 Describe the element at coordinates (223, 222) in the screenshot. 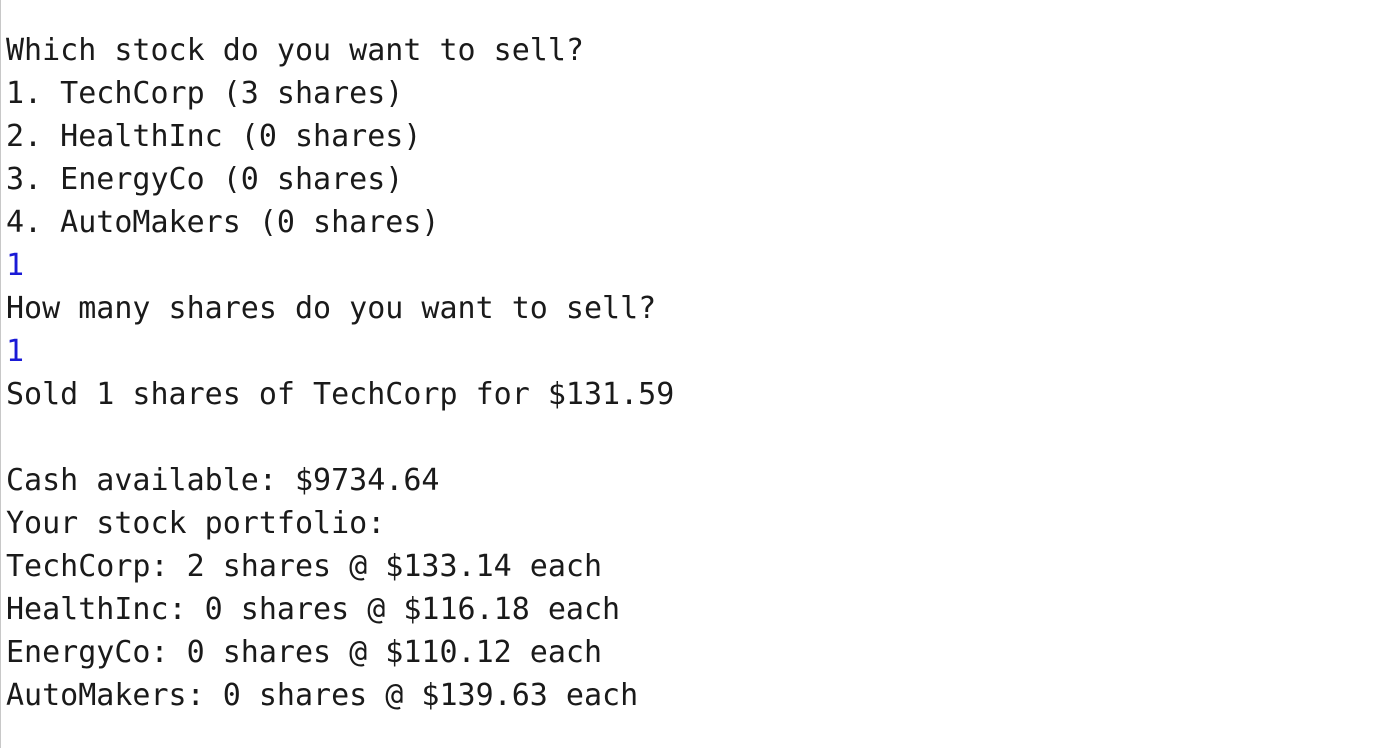

I see `stock-option-4: 4. AutoMakers (0 shares)` at that location.